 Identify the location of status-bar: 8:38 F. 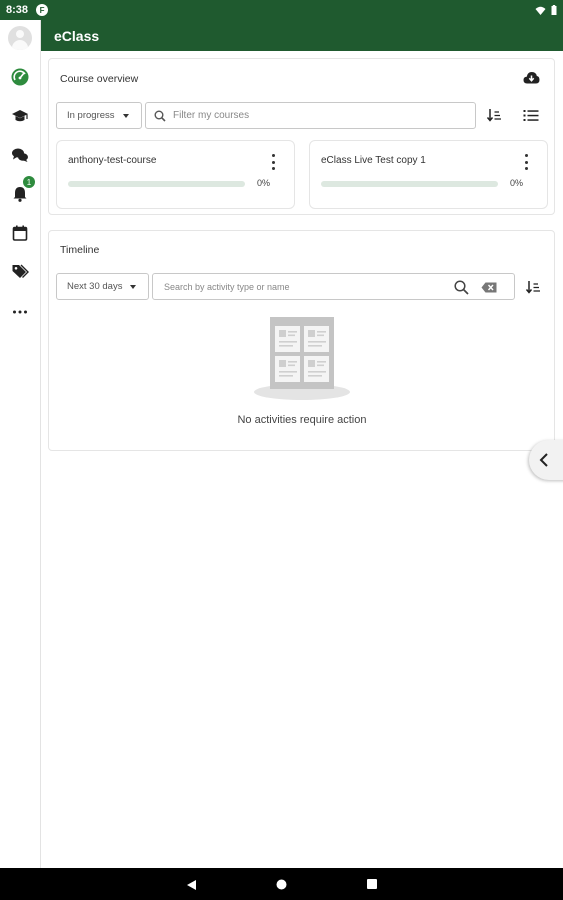
(281, 10).